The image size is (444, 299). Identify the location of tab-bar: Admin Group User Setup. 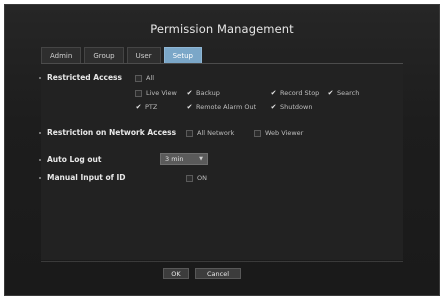
(121, 55).